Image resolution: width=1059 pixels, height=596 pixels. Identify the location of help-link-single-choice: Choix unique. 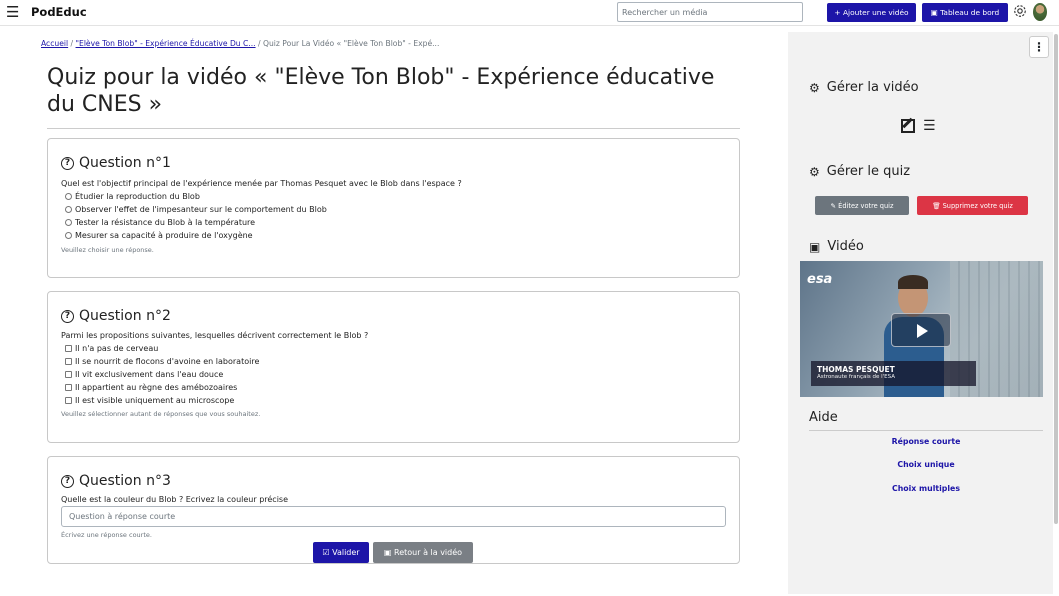
(926, 464).